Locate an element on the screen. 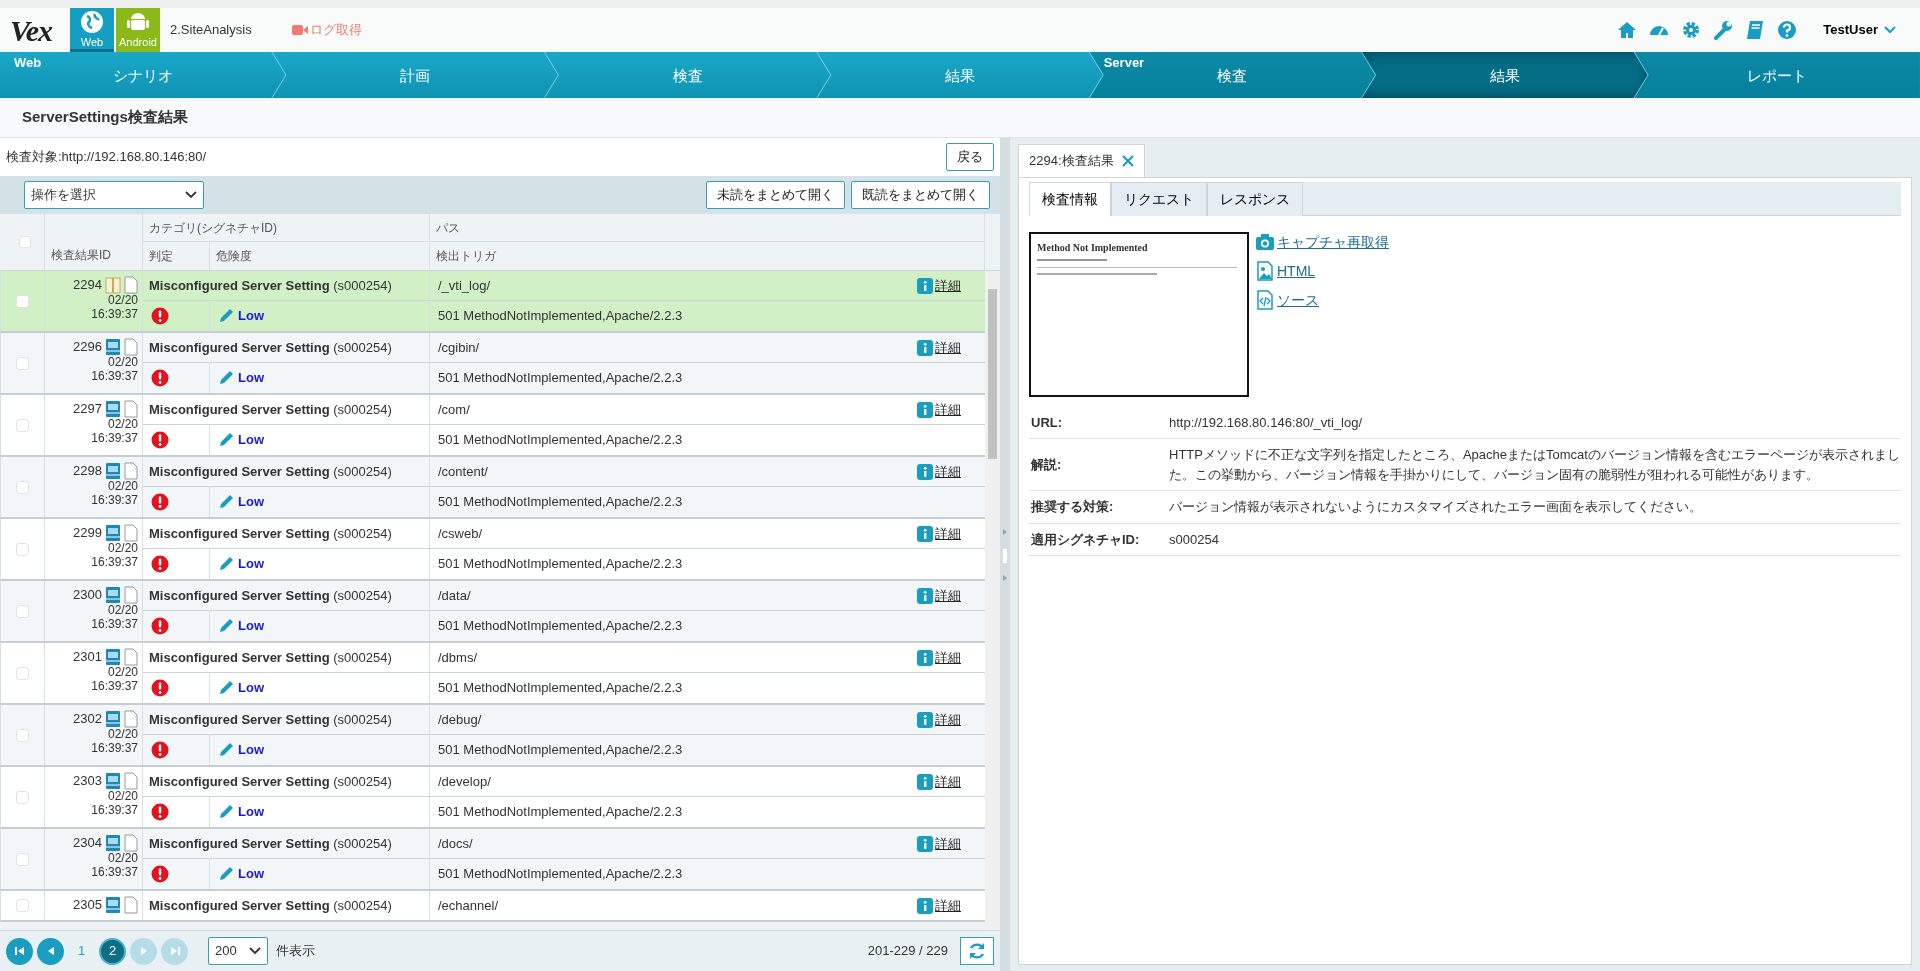 The height and width of the screenshot is (971, 1920). first-page-button is located at coordinates (19, 951).